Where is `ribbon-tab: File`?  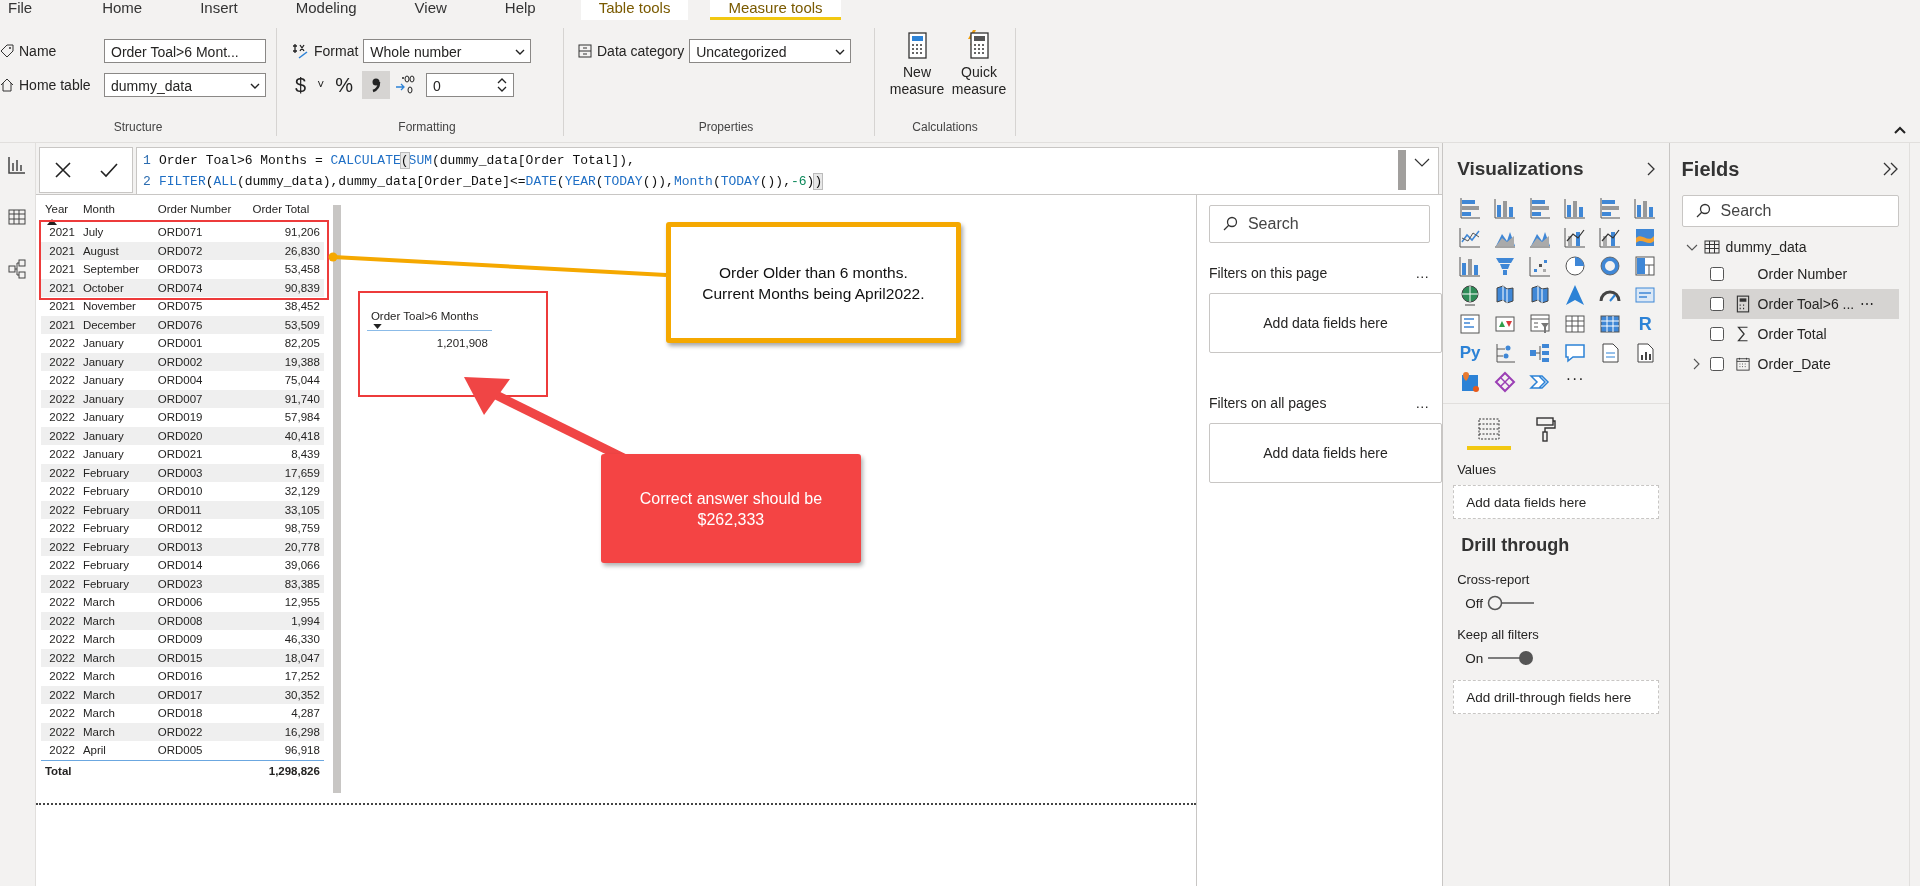
ribbon-tab: File is located at coordinates (28, 10).